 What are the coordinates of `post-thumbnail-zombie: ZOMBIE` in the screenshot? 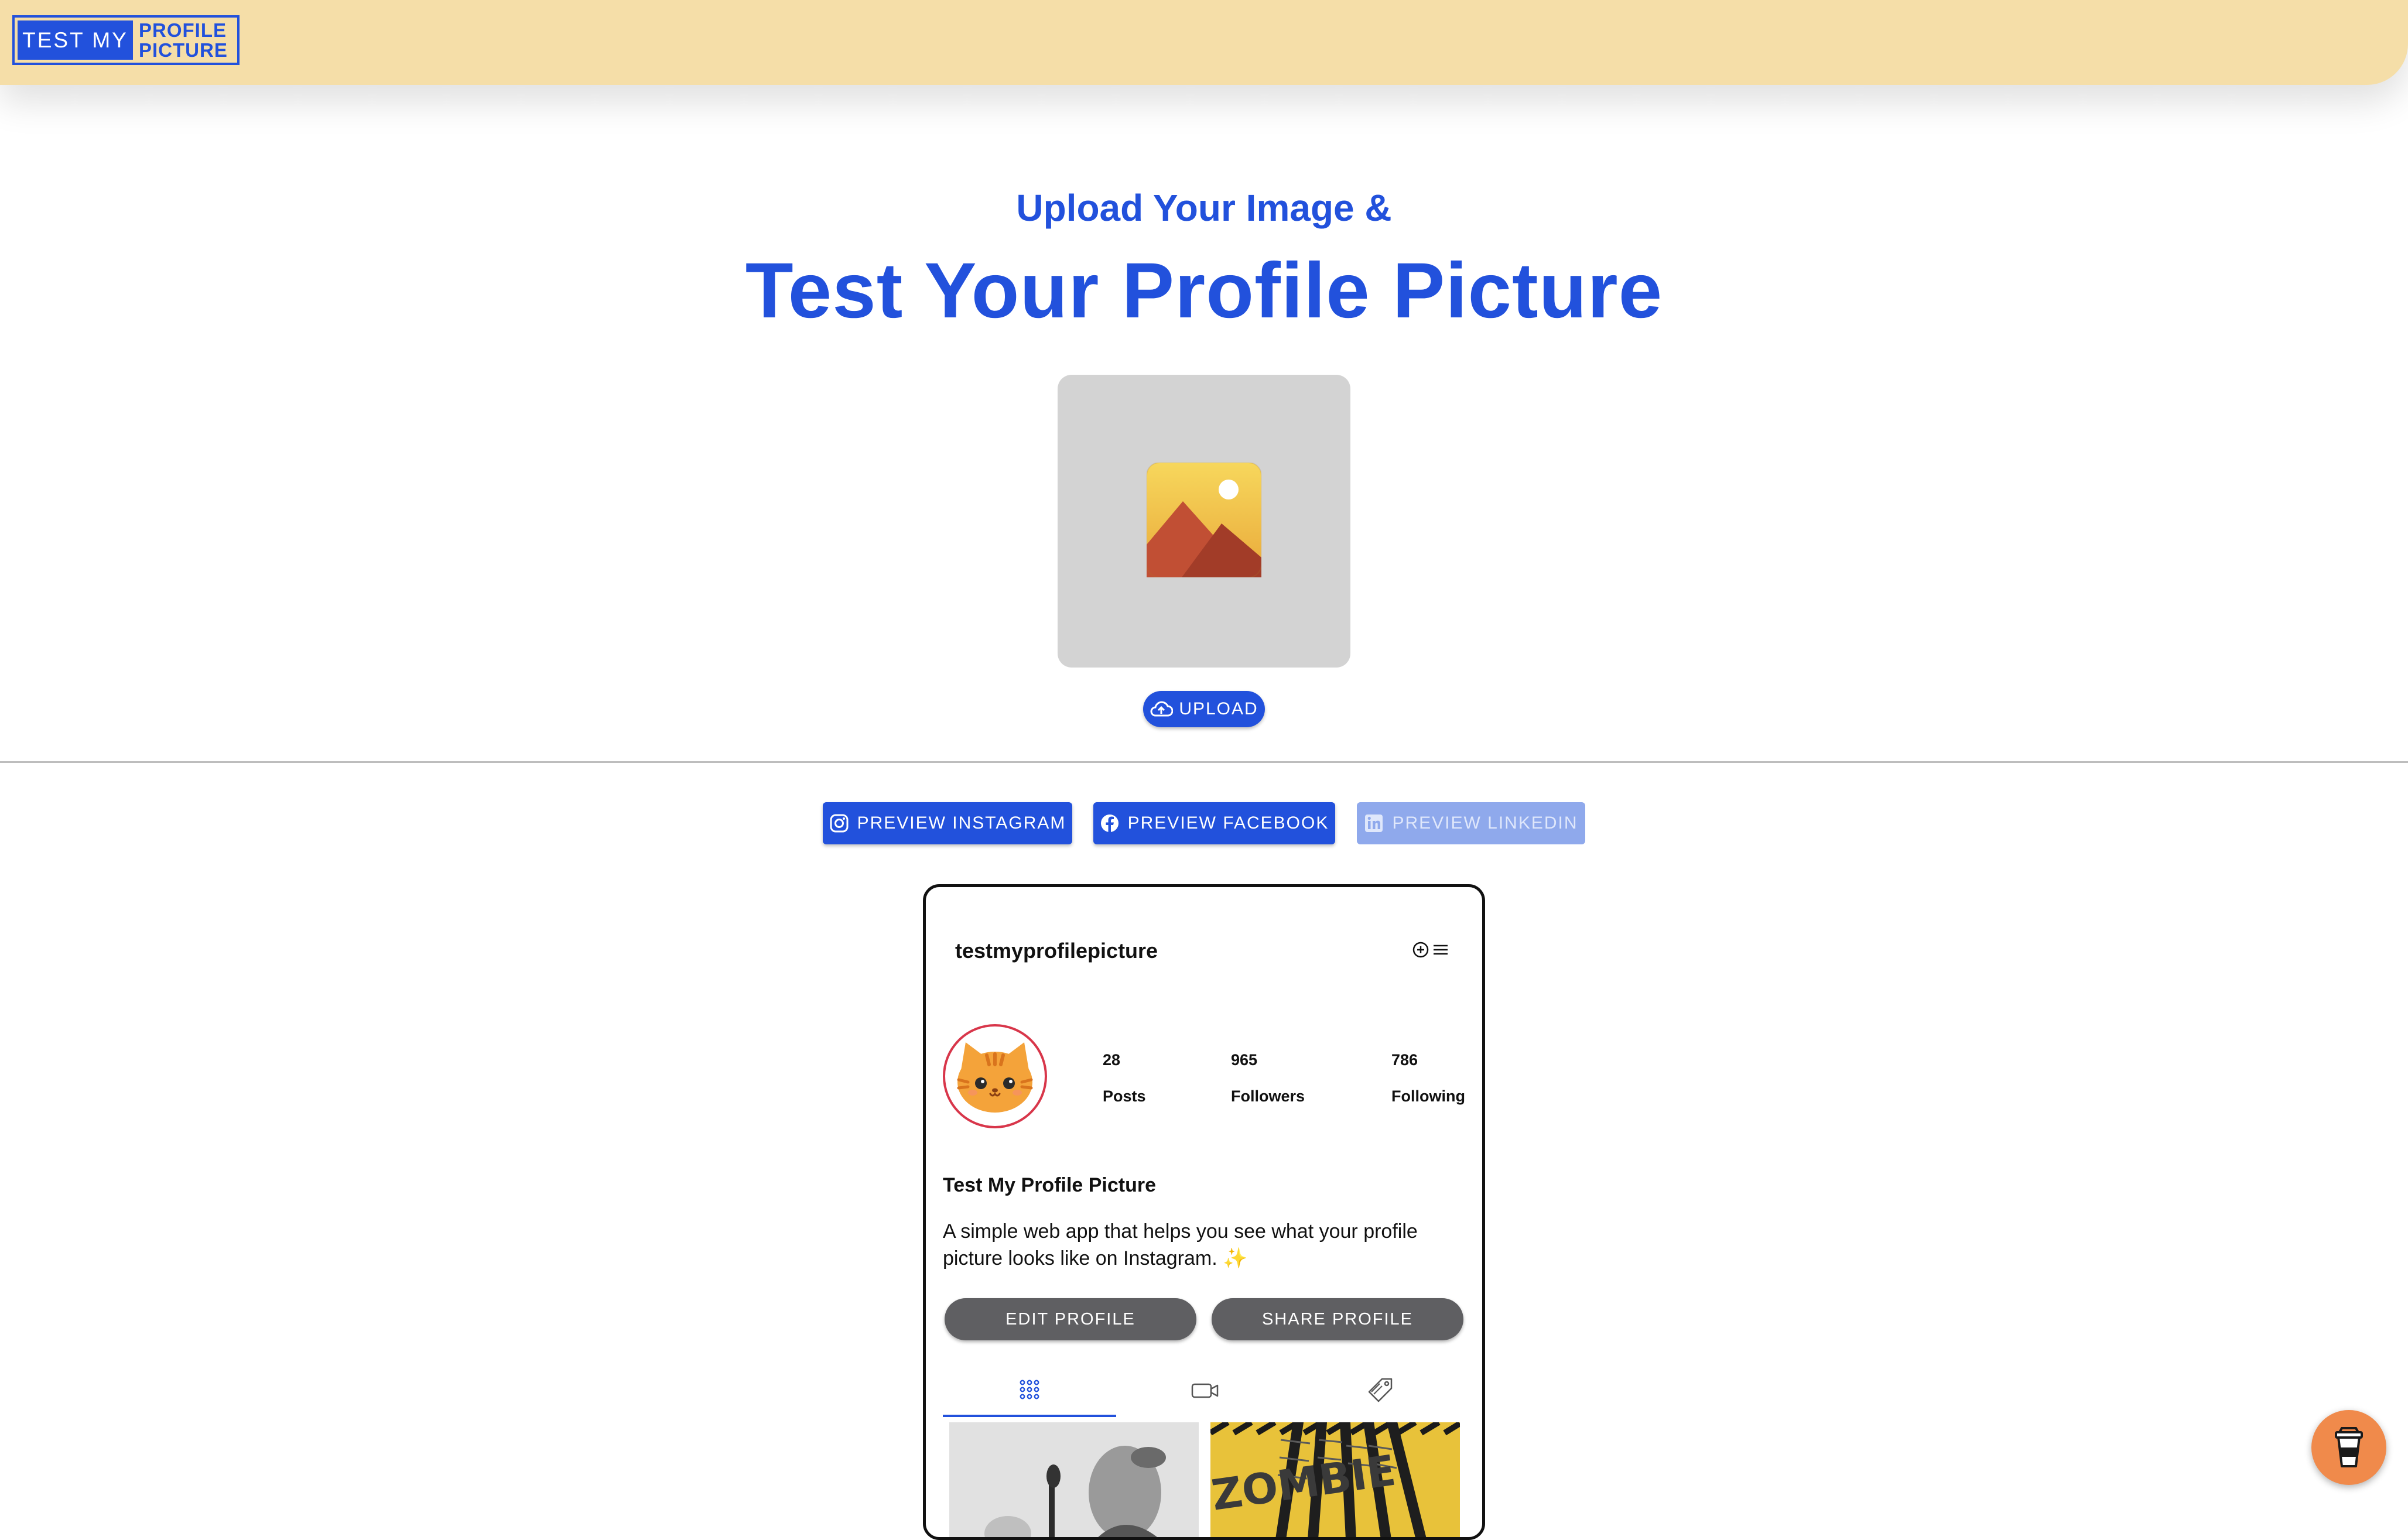 It's located at (1335, 1479).